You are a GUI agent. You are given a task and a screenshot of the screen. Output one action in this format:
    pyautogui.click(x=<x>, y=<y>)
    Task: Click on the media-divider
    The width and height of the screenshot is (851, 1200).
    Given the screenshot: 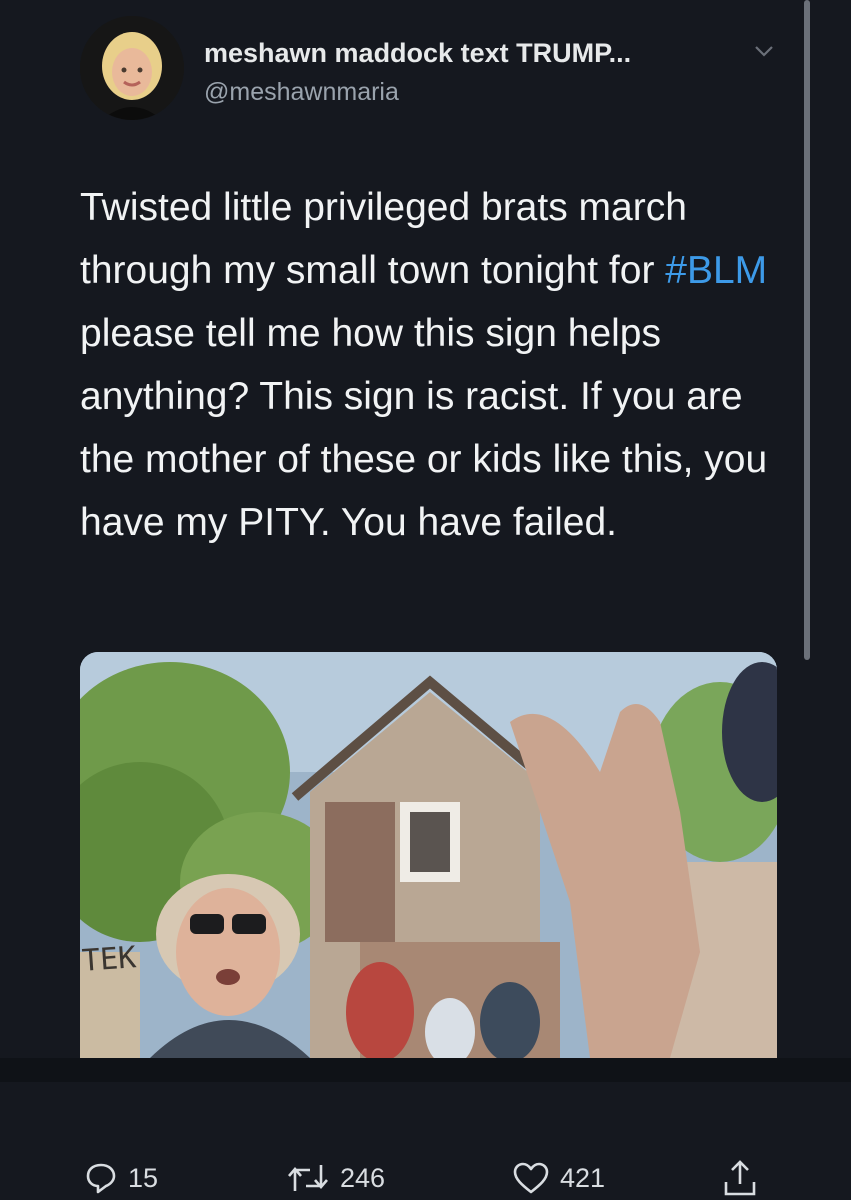 What is the action you would take?
    pyautogui.click(x=425, y=1070)
    